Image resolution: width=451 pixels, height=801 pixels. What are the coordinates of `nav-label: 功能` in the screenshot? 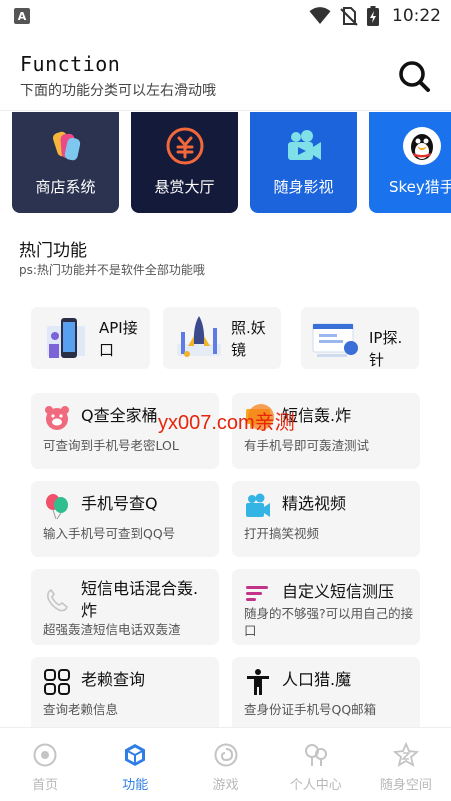 It's located at (135, 785).